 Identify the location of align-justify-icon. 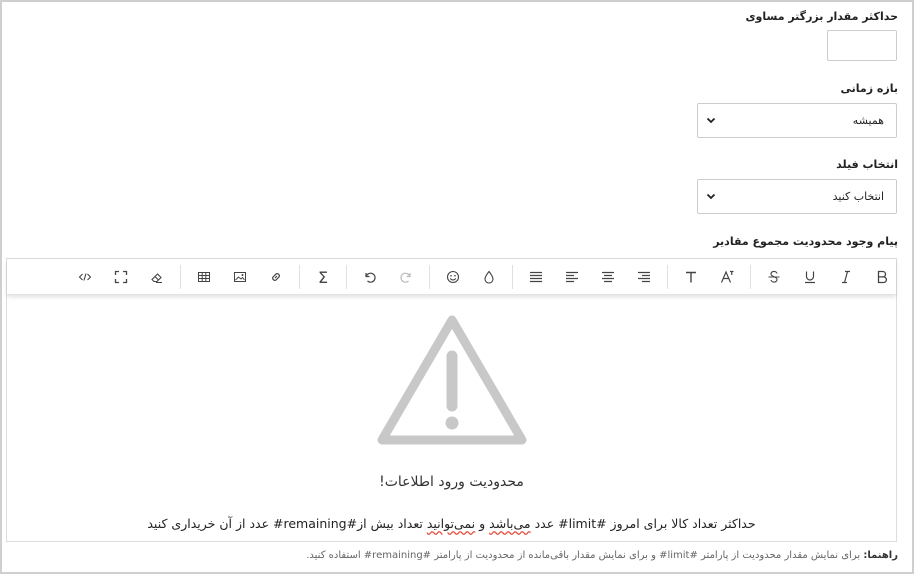
(536, 277).